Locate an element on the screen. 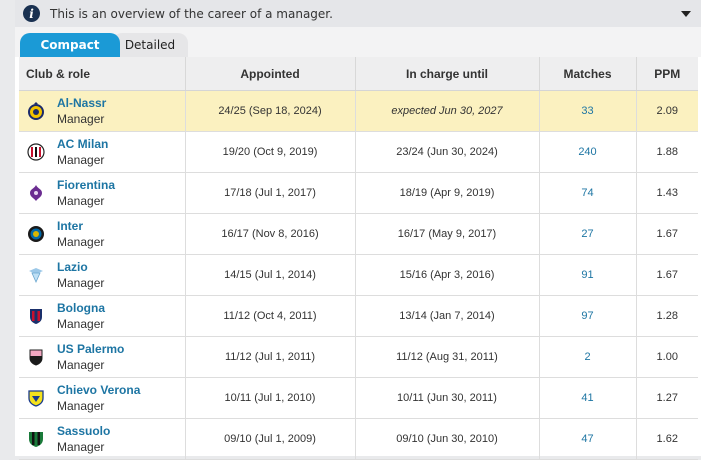  appointed-cell: 17/18 (Jul 1, 2017) is located at coordinates (270, 193).